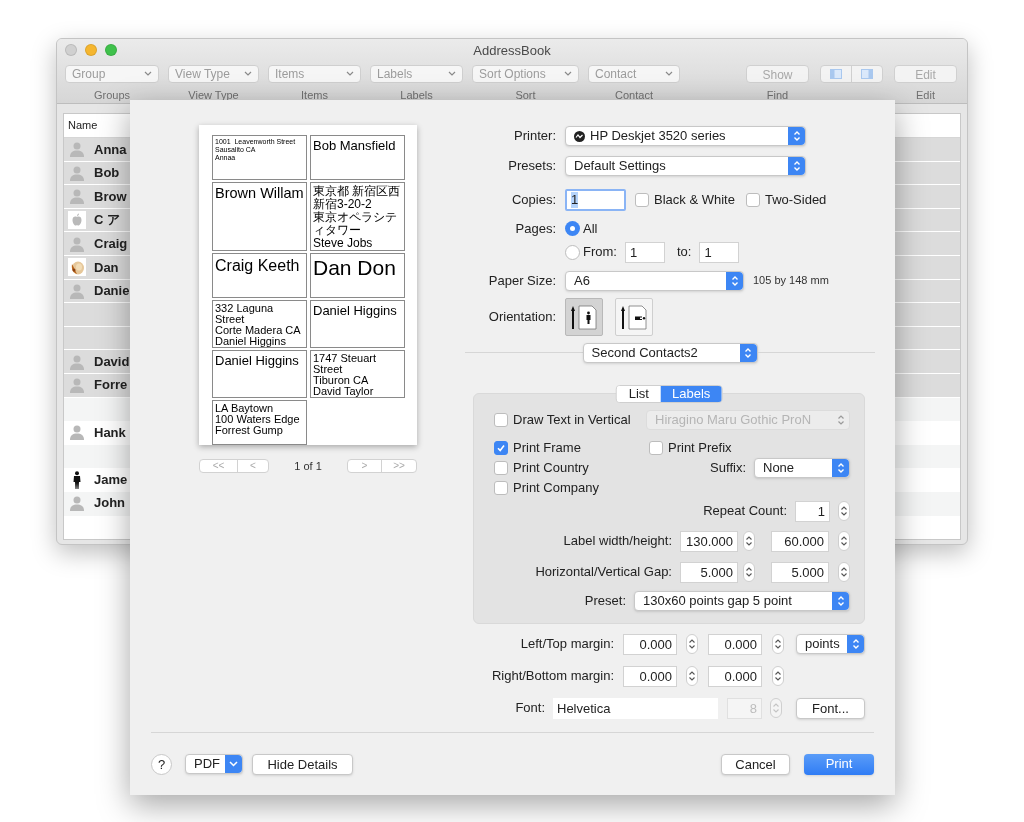 This screenshot has width=1024, height=822. I want to click on presets-dropdown: Default Settings, so click(685, 166).